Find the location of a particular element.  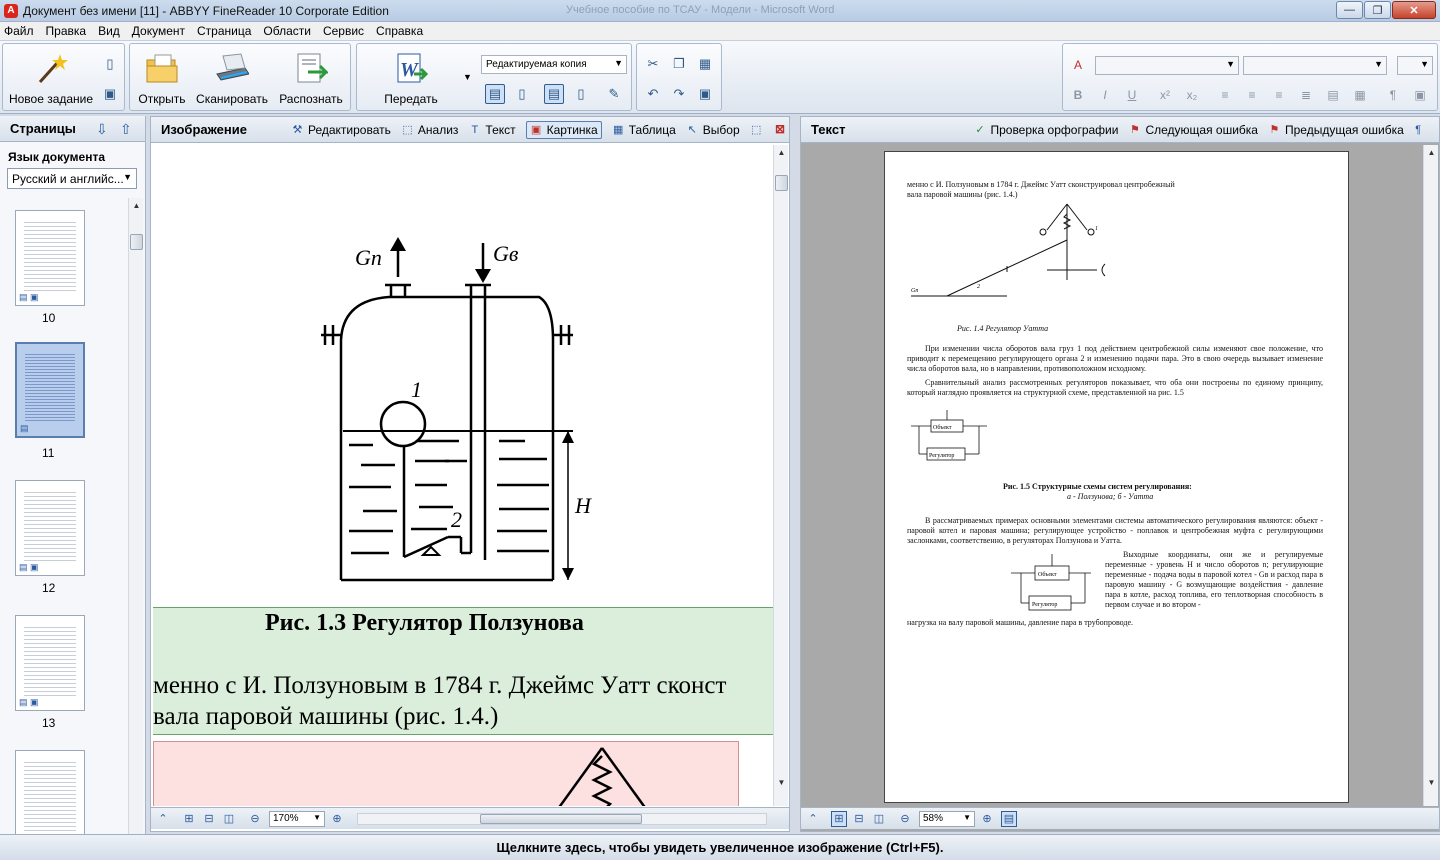

show-formatting-button: ¶ is located at coordinates (1420, 129).